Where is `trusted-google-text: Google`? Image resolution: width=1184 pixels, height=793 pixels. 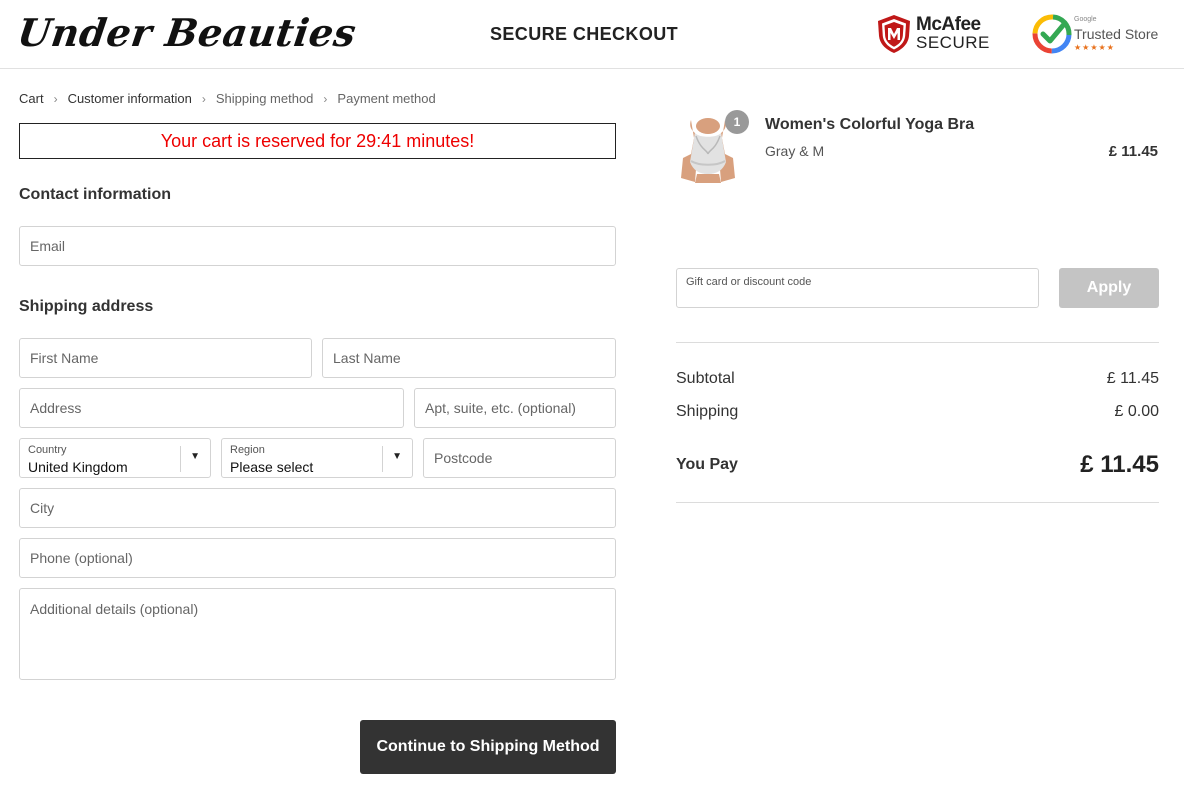
trusted-google-text: Google is located at coordinates (1085, 19).